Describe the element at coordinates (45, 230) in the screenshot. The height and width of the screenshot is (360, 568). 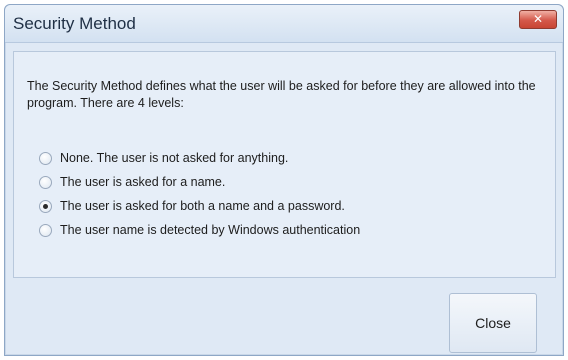
I see `radio-windows-auth` at that location.